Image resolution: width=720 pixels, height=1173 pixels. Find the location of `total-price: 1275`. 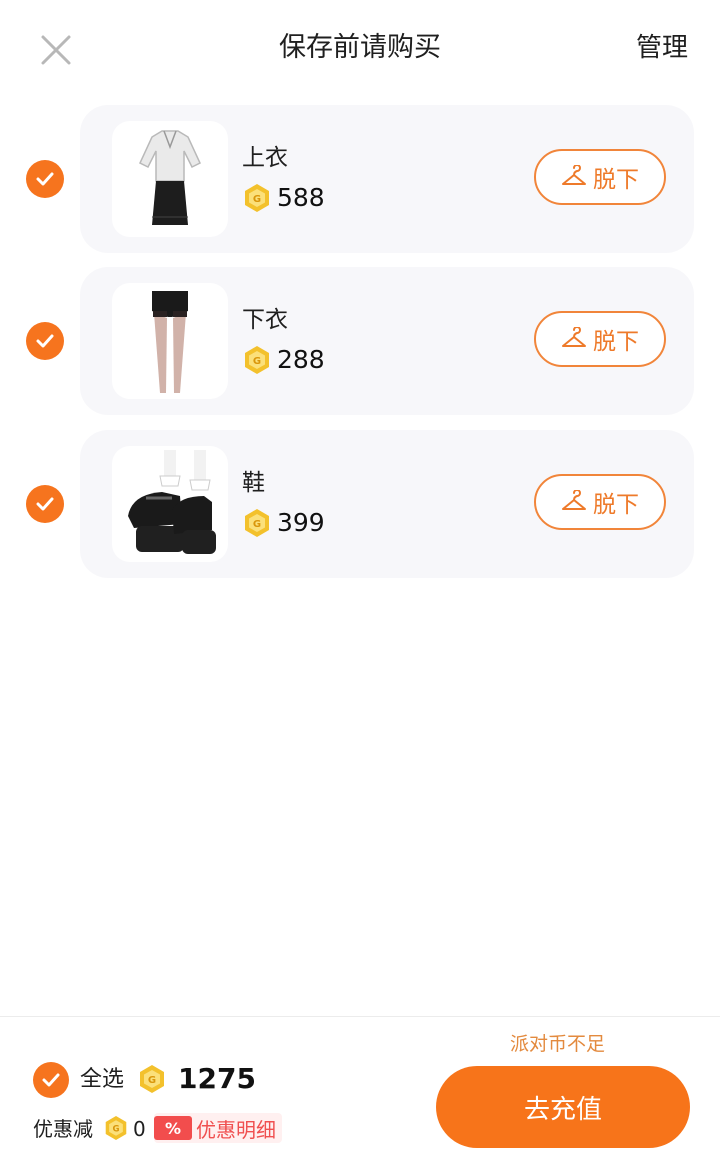

total-price: 1275 is located at coordinates (217, 1078).